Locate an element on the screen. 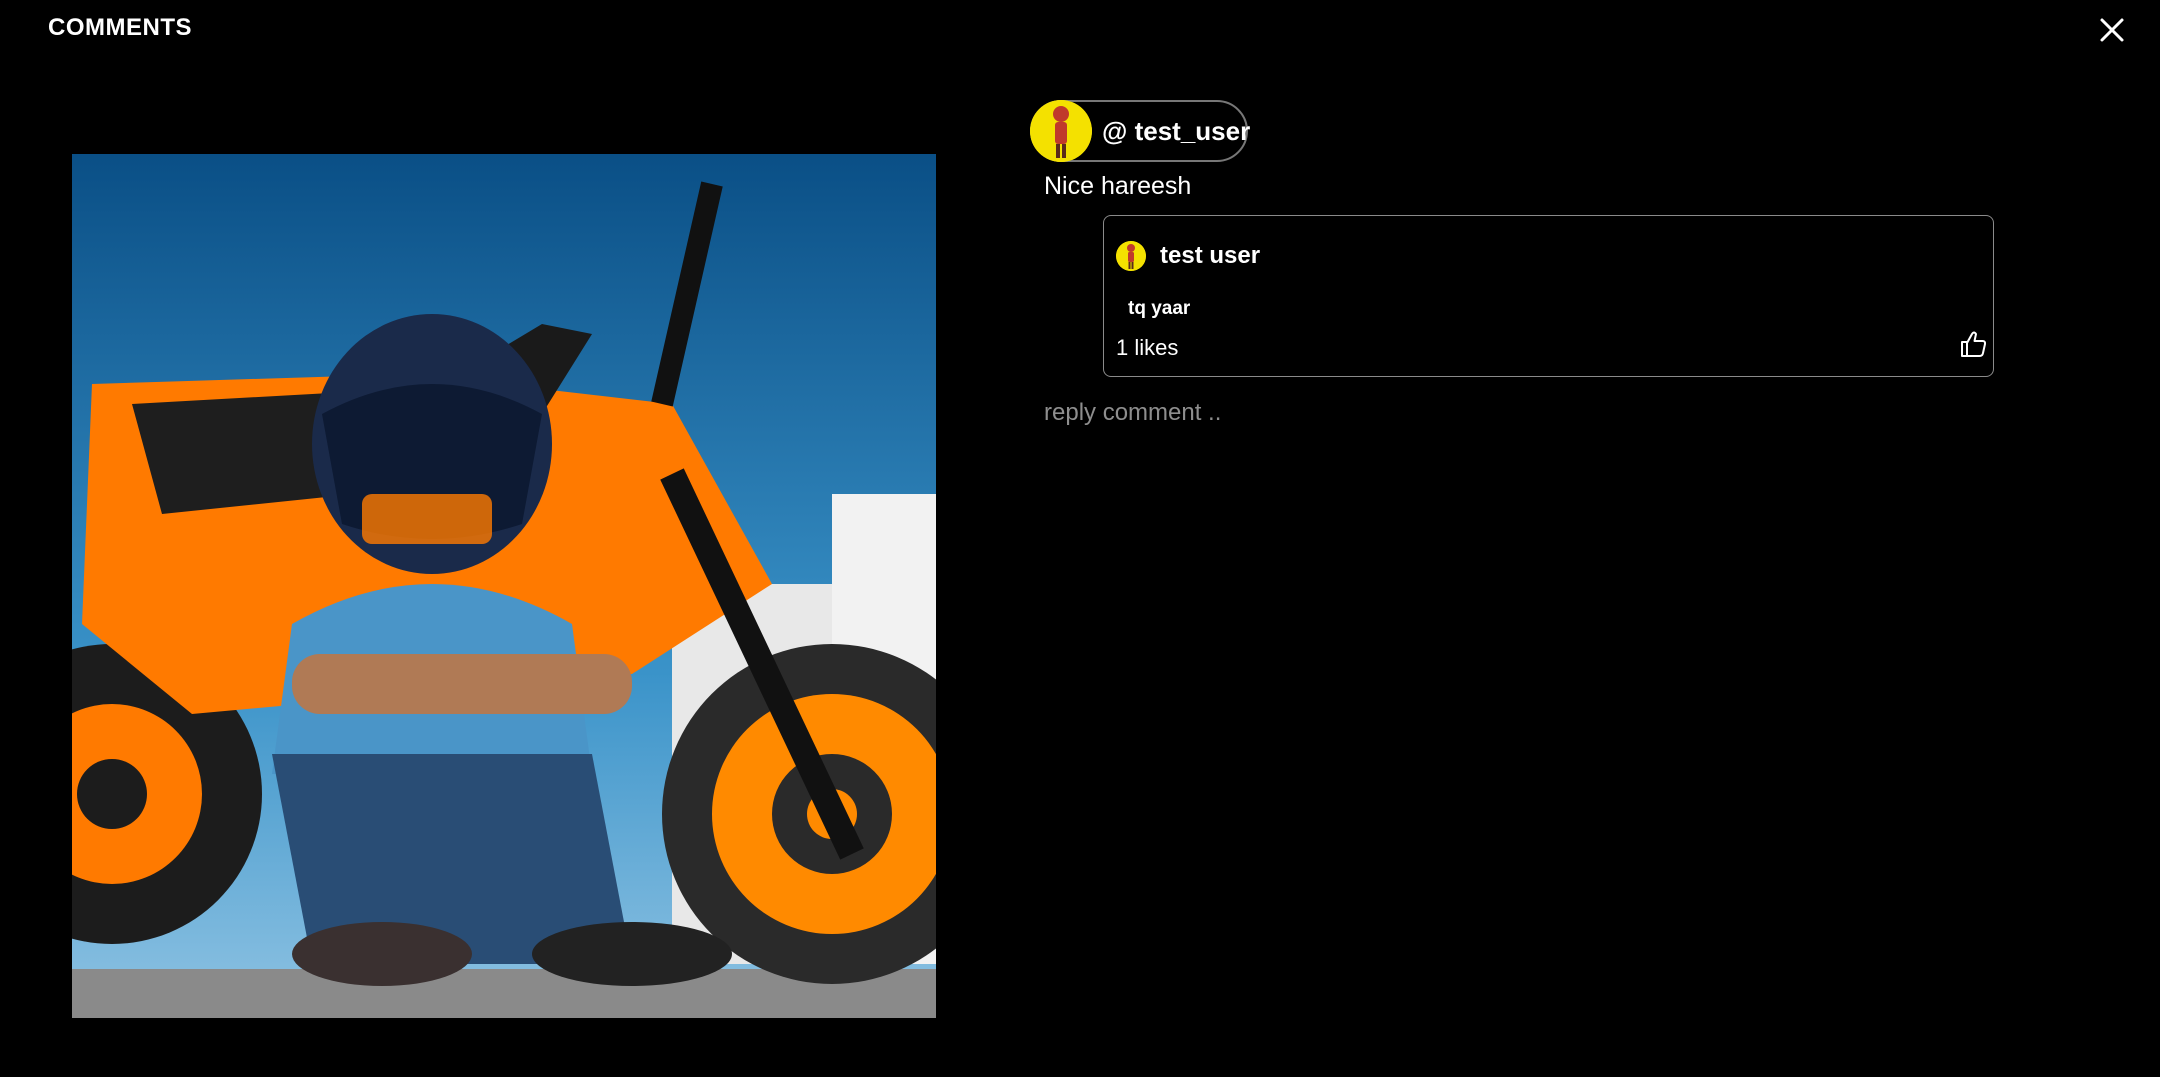  page-title: COMMENTS is located at coordinates (120, 27).